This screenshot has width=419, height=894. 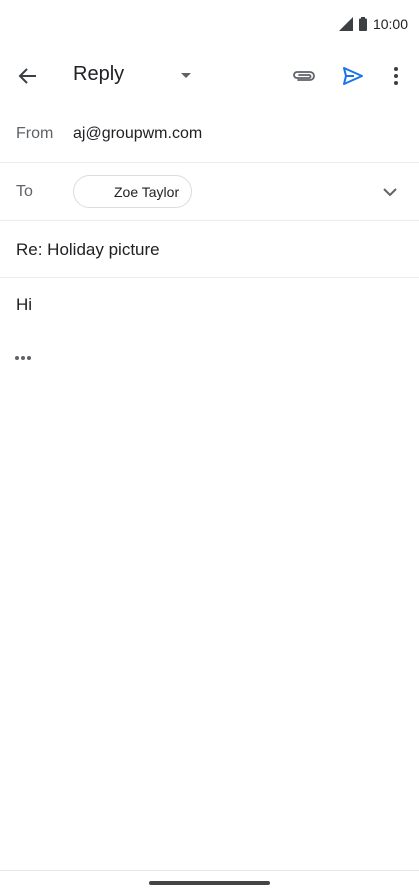 What do you see at coordinates (24, 305) in the screenshot?
I see `message-body: Hi` at bounding box center [24, 305].